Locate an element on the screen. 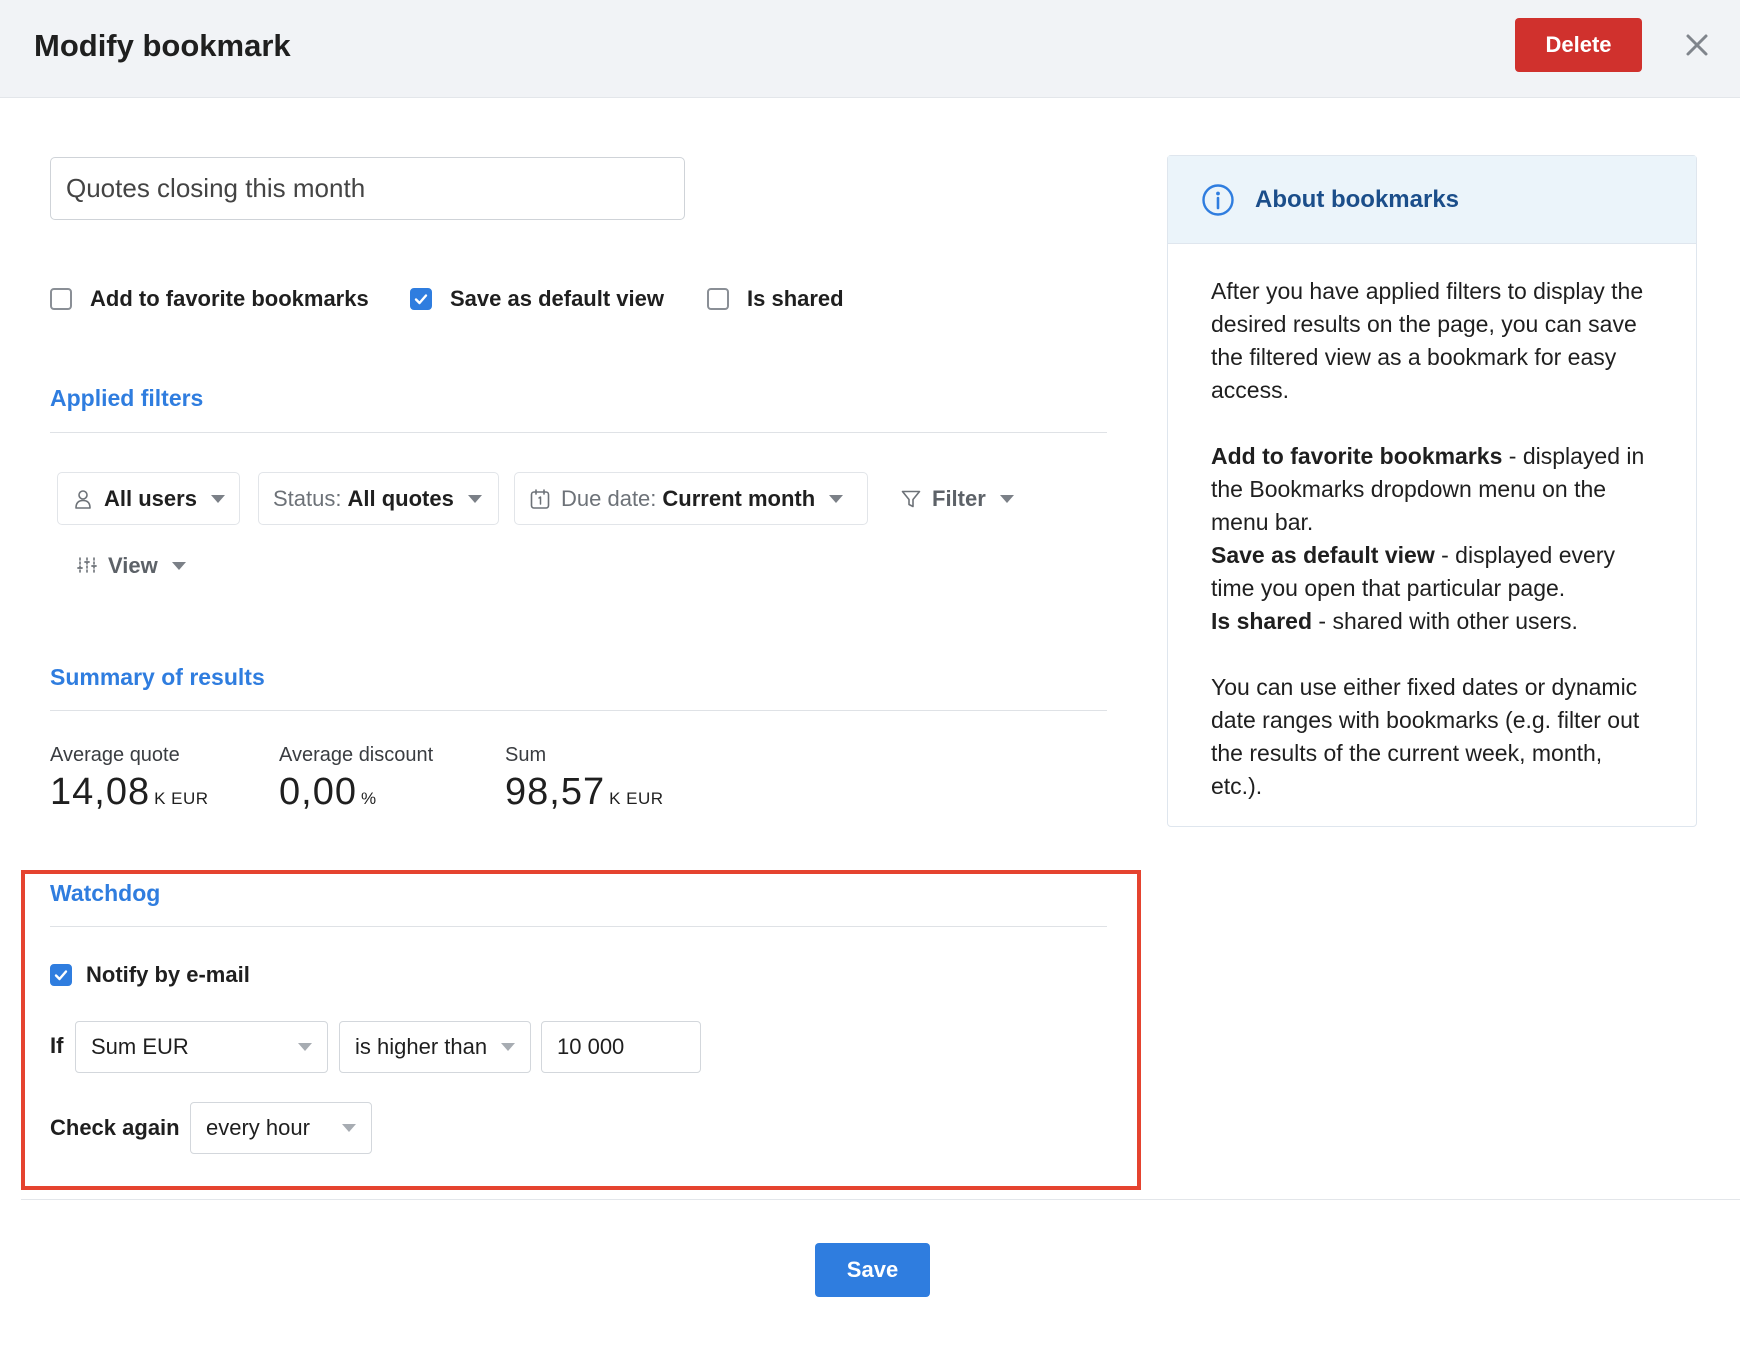 This screenshot has height=1346, width=1740. favorite-checkbox-row: Add to favorite bookmarks is located at coordinates (209, 299).